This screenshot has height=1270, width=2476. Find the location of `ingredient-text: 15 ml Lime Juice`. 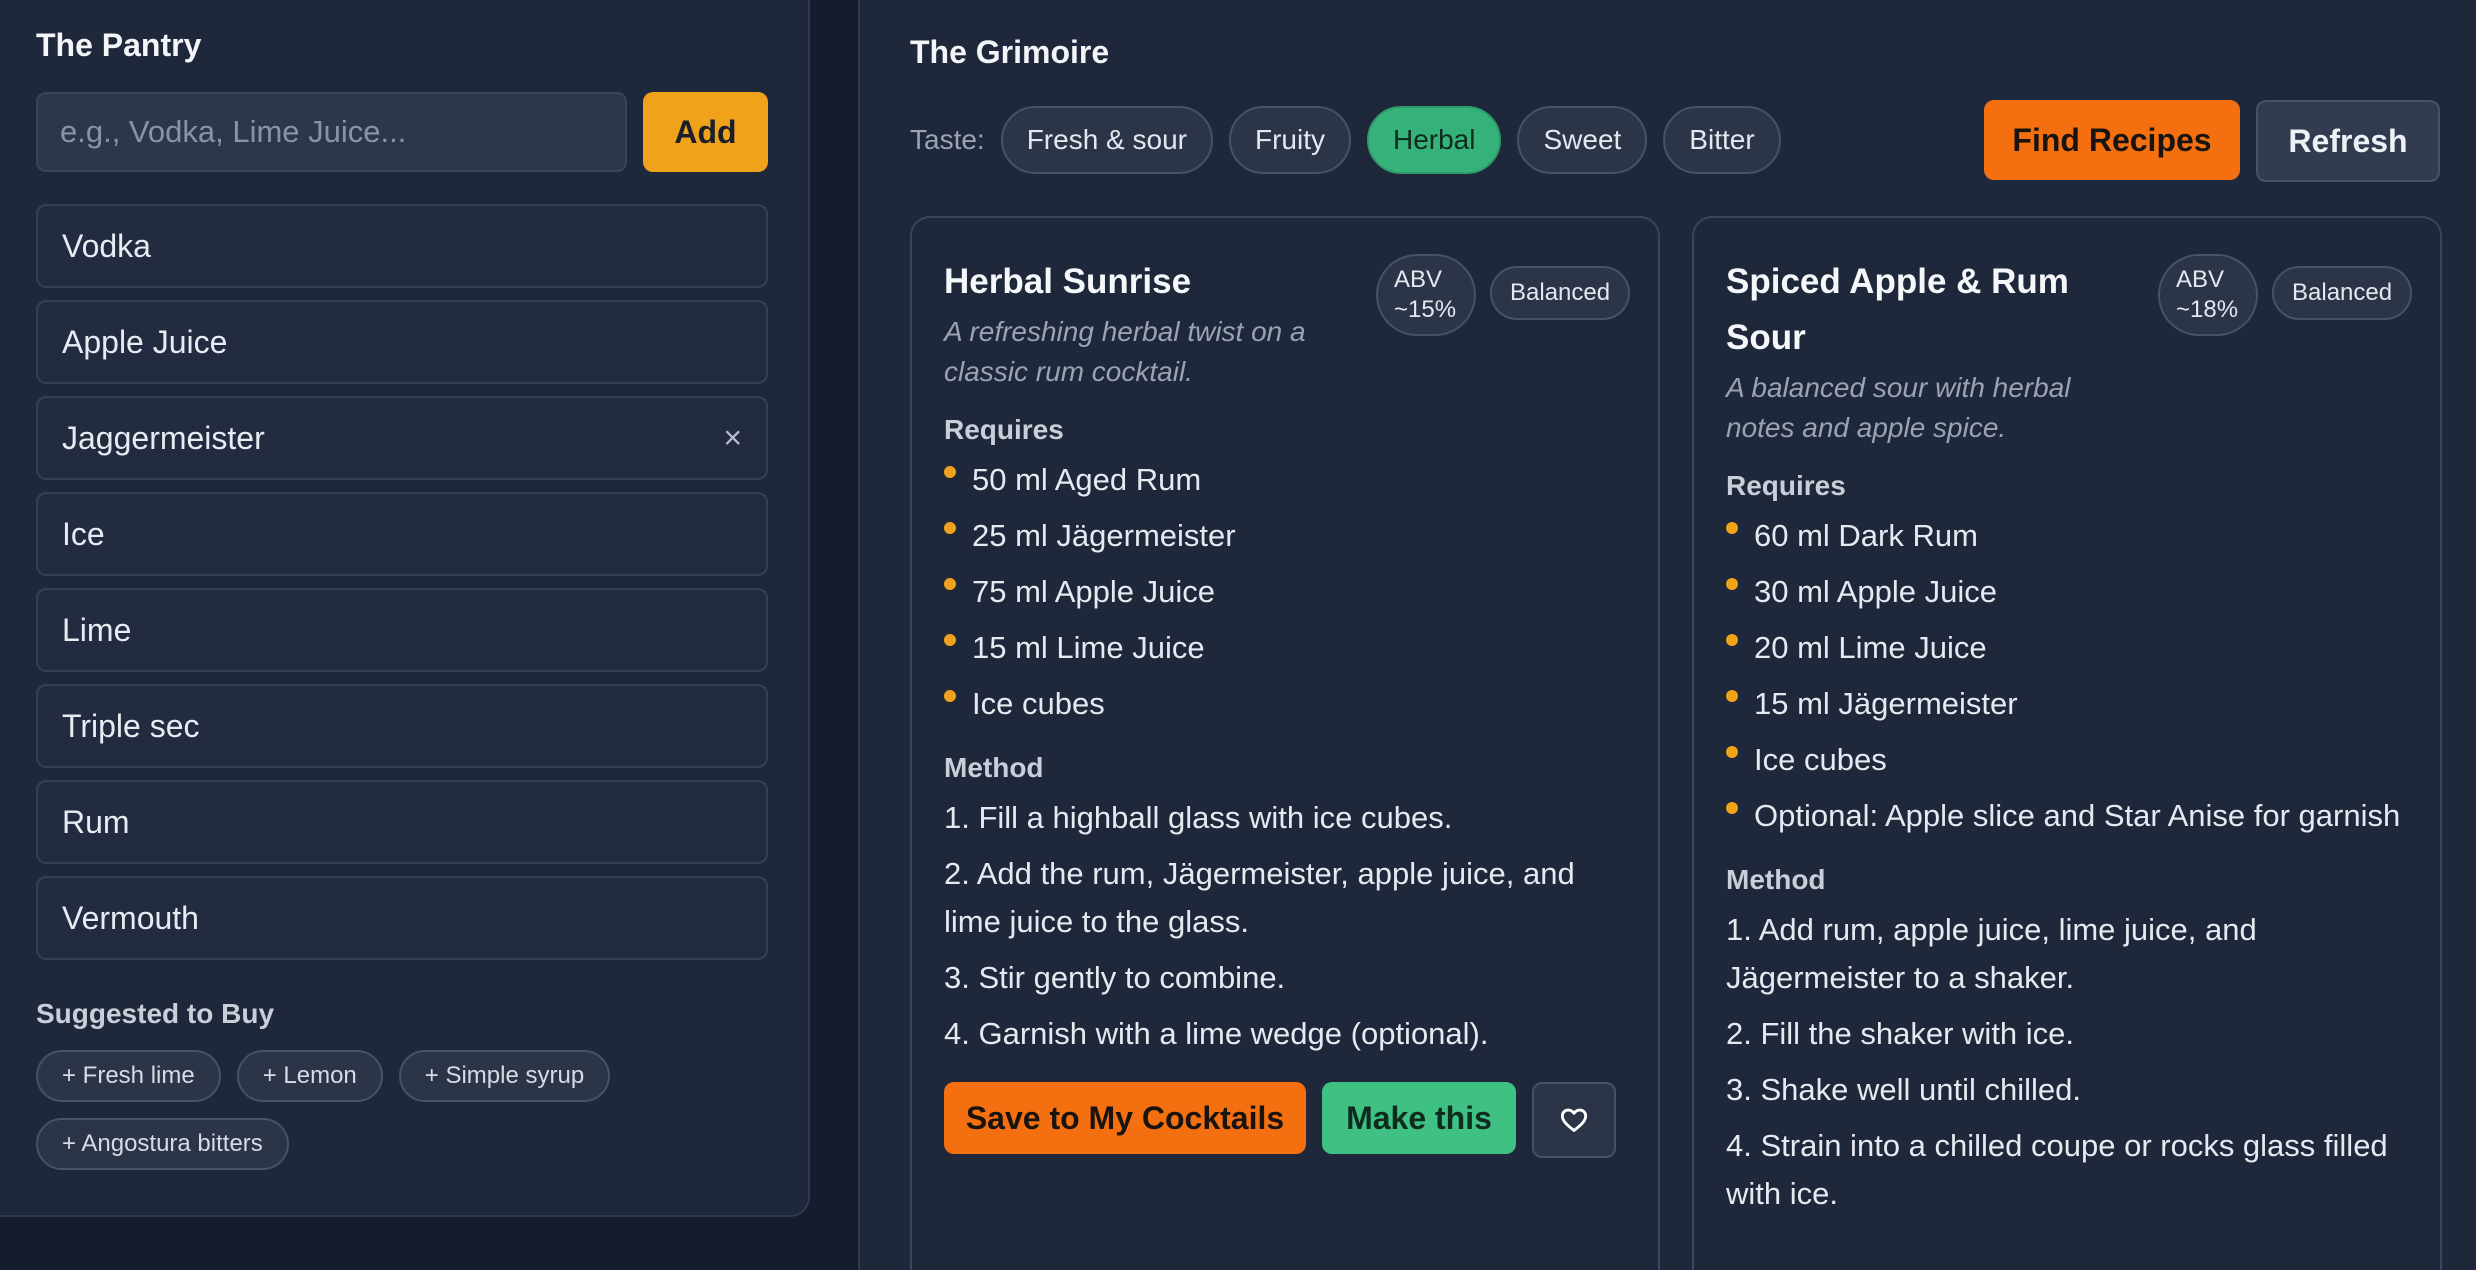

ingredient-text: 15 ml Lime Juice is located at coordinates (1088, 647).